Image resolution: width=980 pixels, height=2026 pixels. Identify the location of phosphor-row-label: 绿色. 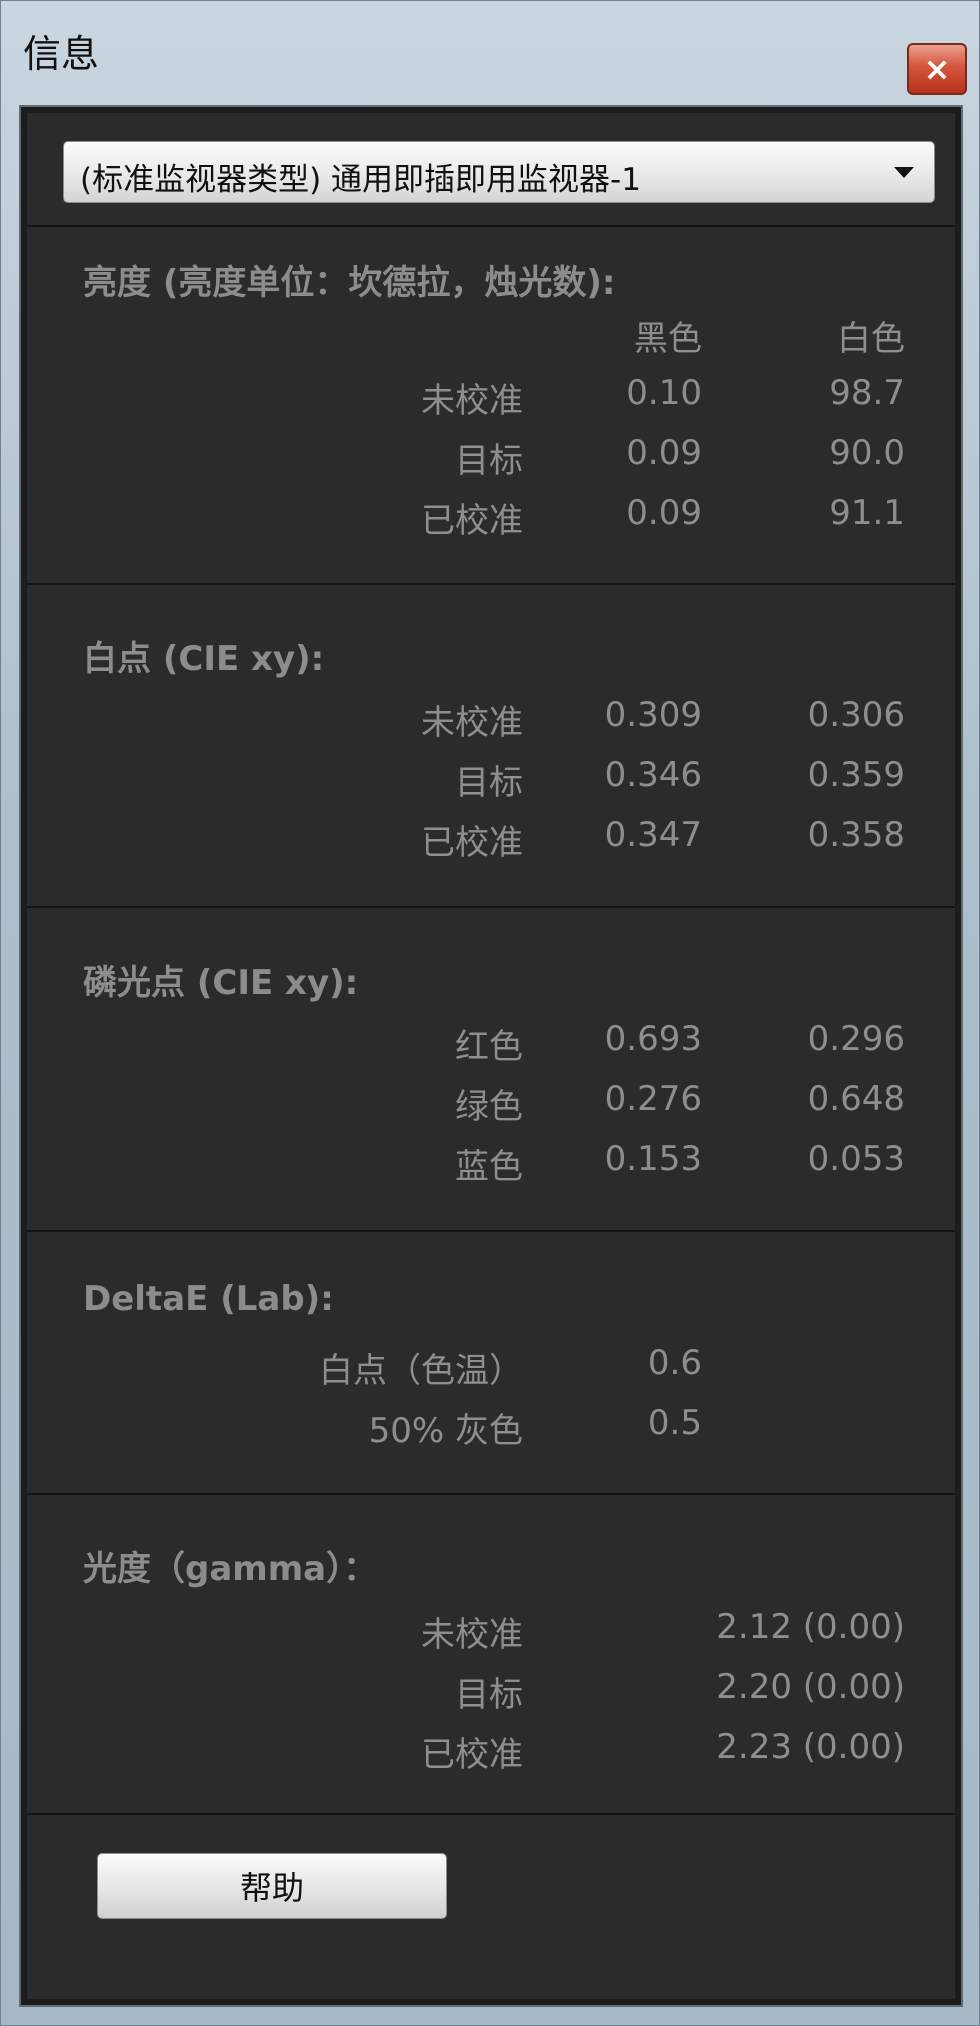
(489, 1107).